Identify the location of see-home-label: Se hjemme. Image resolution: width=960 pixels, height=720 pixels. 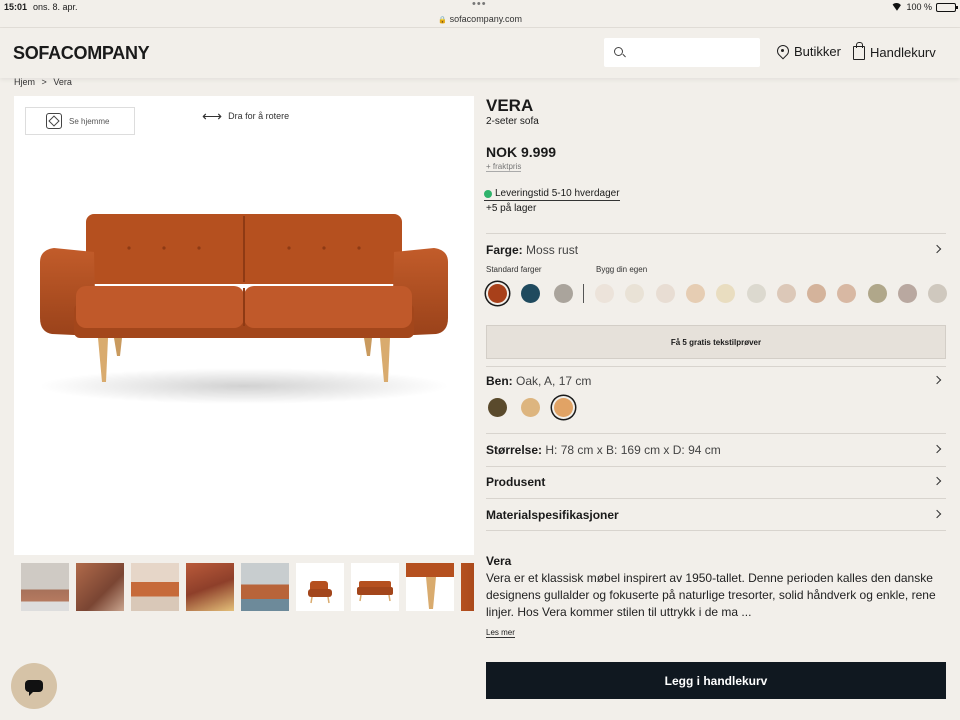
(89, 121).